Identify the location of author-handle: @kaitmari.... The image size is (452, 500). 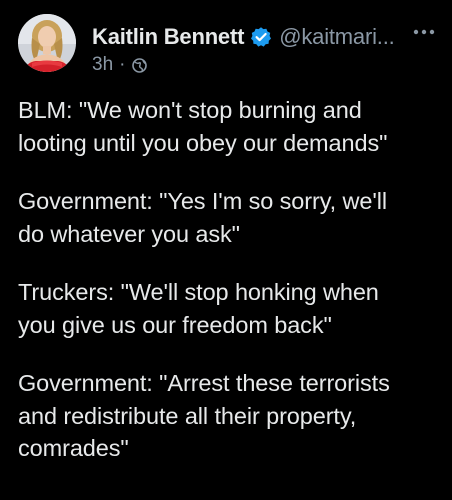
(336, 37).